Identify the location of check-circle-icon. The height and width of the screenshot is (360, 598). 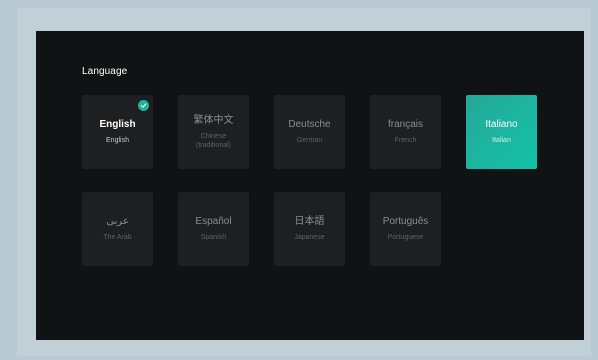
(143, 105).